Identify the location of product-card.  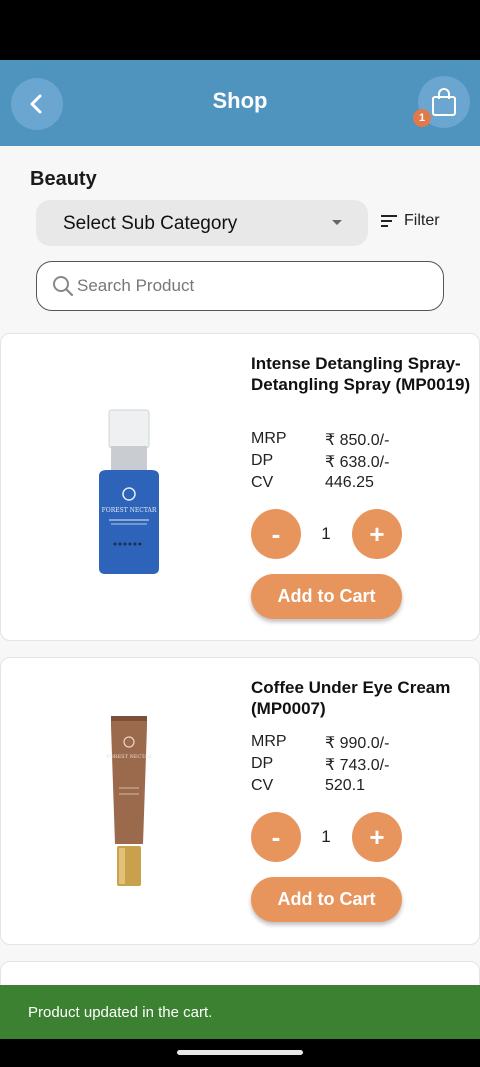
(240, 973).